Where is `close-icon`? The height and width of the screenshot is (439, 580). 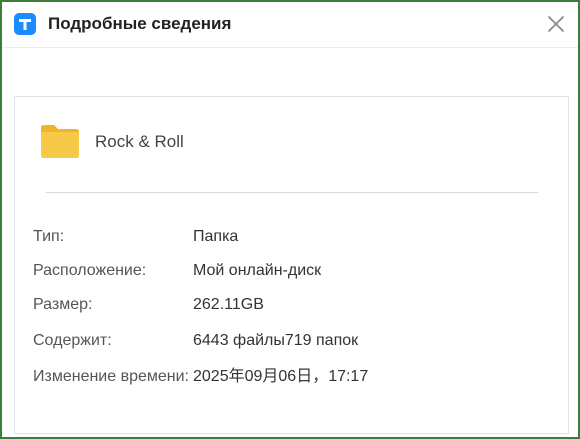
close-icon is located at coordinates (556, 24).